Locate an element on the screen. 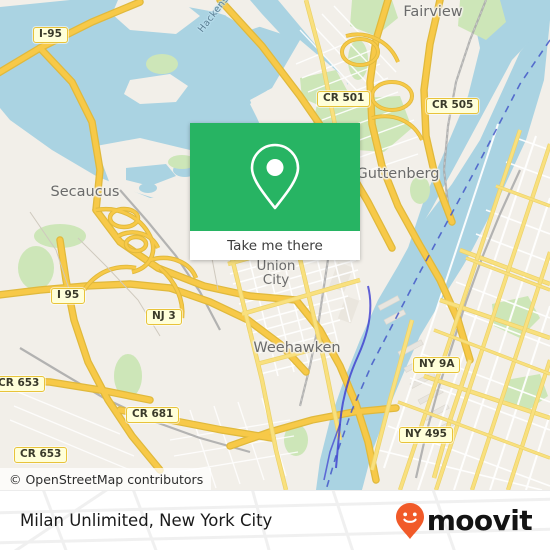 The image size is (550, 550). highway-shield: CR 505 is located at coordinates (453, 106).